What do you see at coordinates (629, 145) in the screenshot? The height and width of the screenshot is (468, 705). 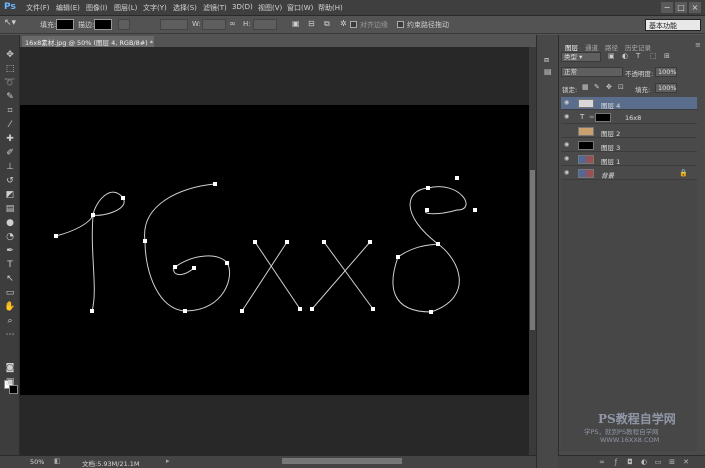 I see `layer-row-layer-3: ◉ 图层 3` at bounding box center [629, 145].